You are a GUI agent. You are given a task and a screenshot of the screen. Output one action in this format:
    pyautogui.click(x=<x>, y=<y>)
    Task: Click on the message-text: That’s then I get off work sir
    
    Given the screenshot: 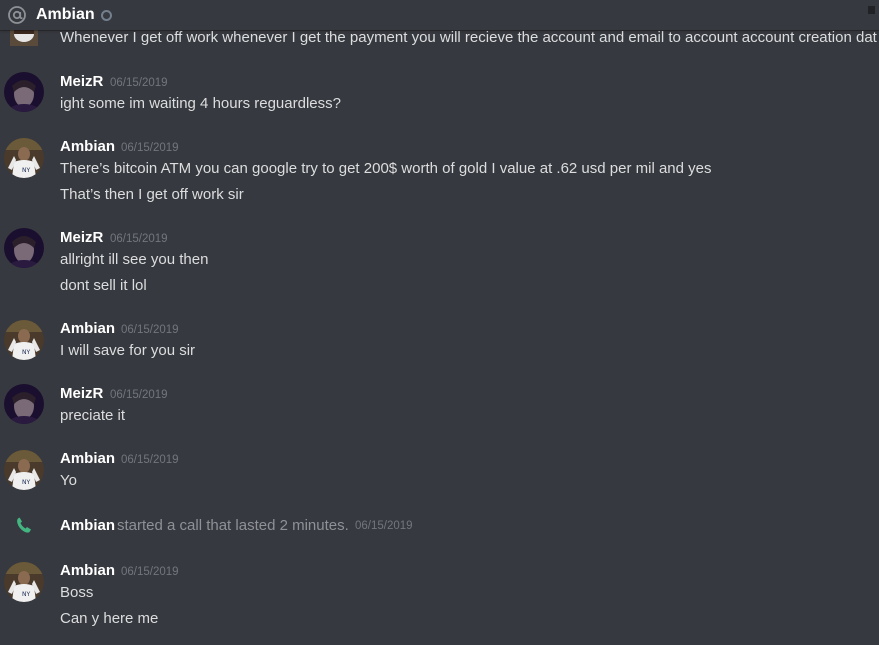 What is the action you would take?
    pyautogui.click(x=152, y=194)
    